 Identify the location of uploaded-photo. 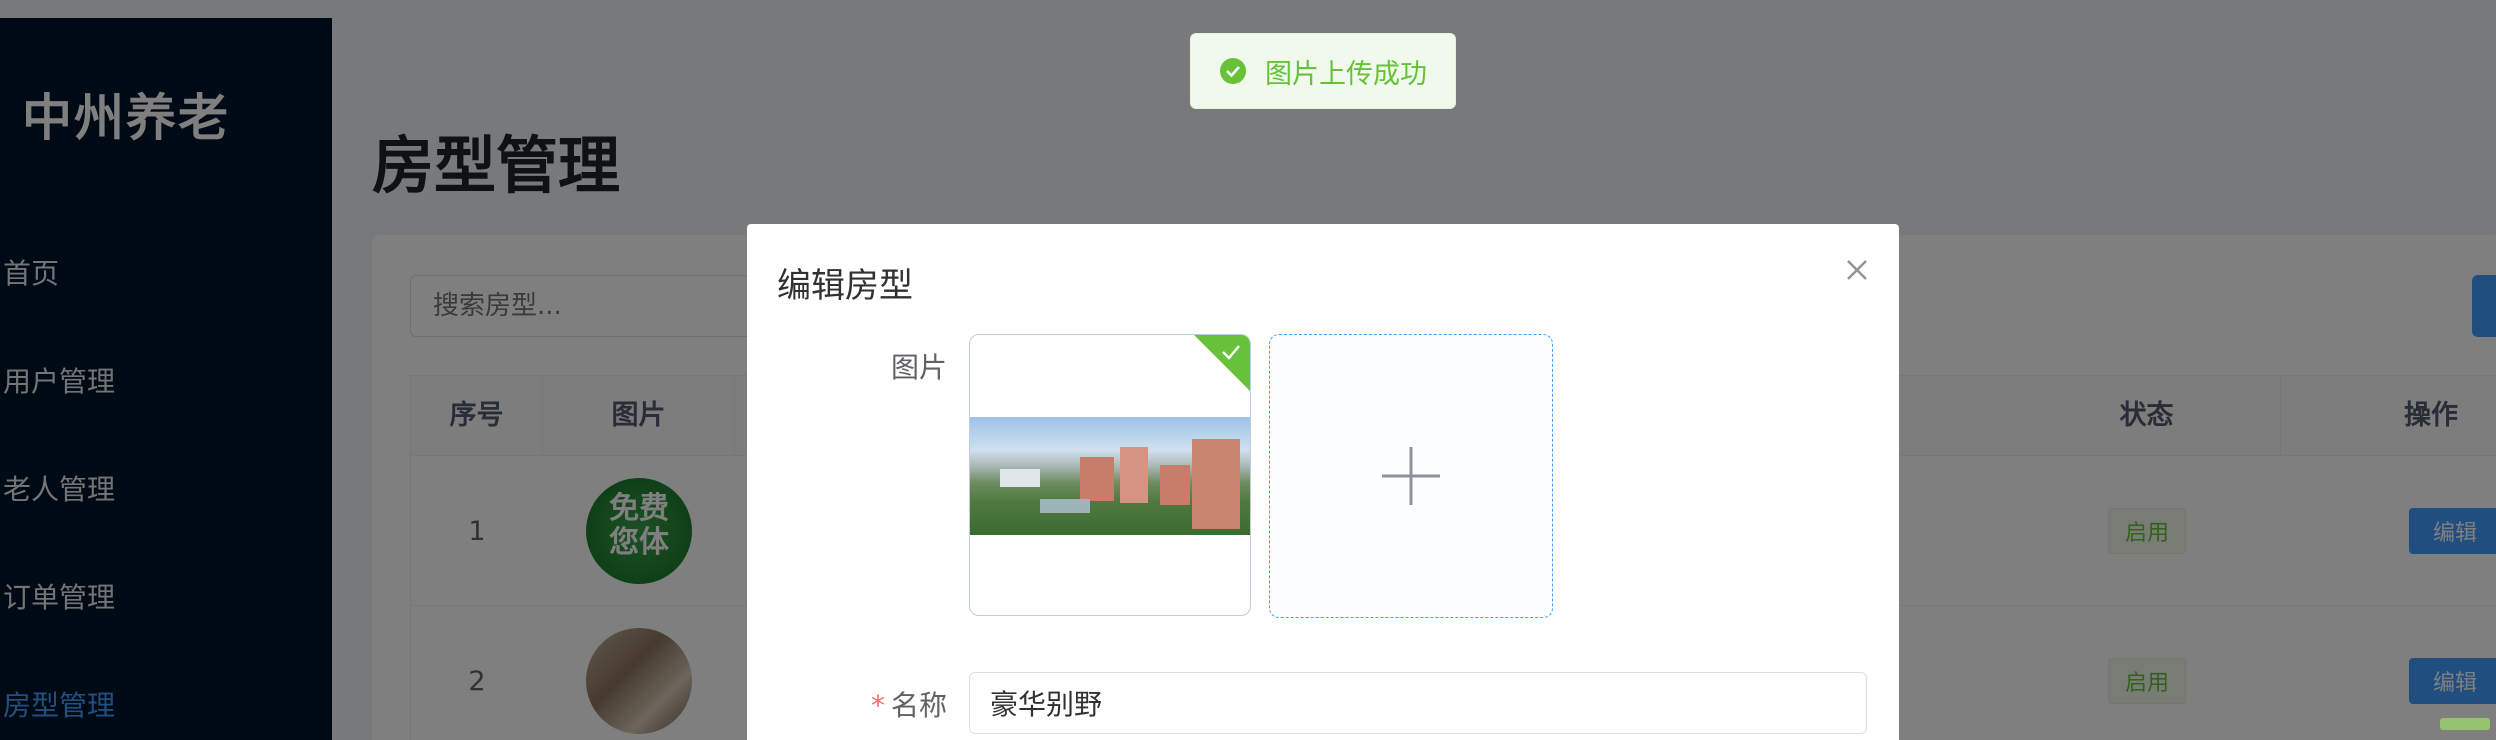
(1110, 476).